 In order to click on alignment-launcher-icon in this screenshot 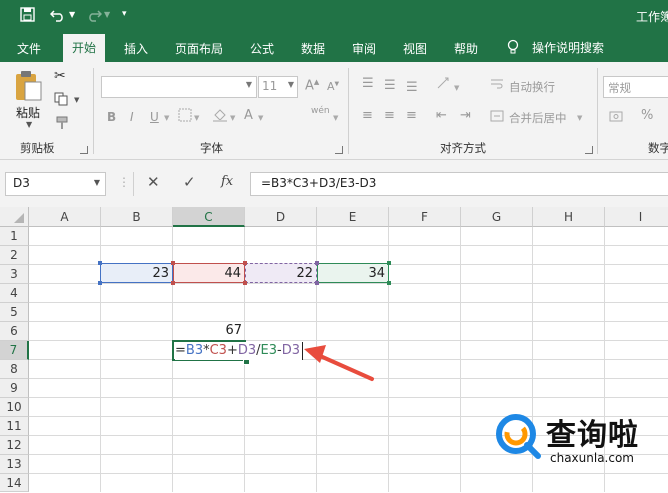, I will do `click(589, 150)`.